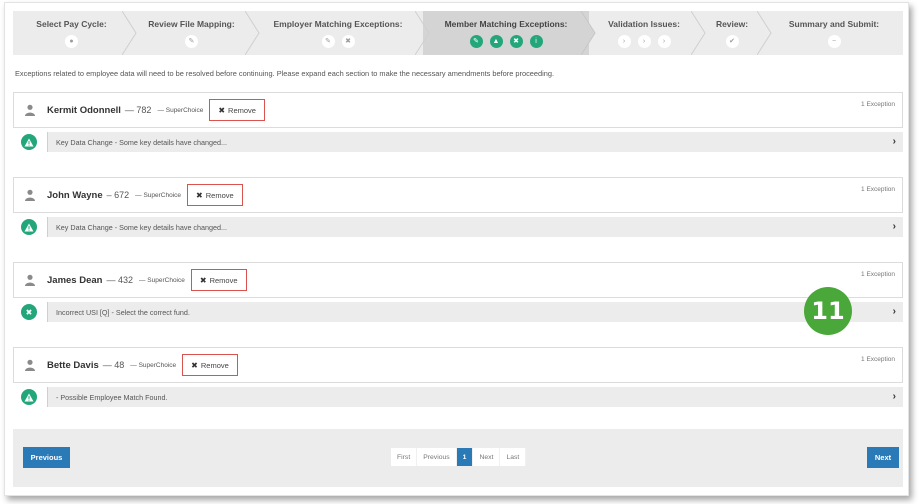  Describe the element at coordinates (71, 41) in the screenshot. I see `circle-icon: ●` at that location.